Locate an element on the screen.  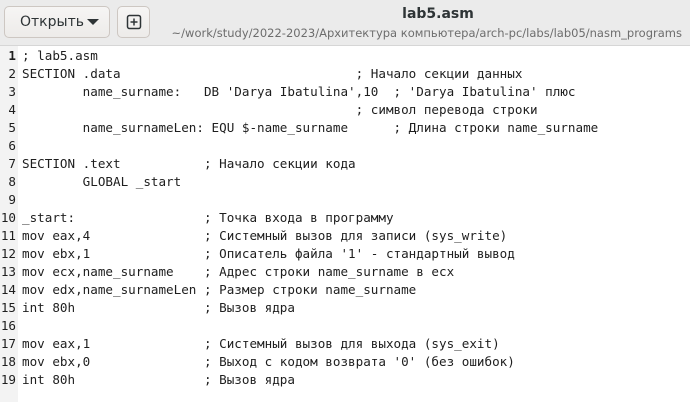
line-number: 9 is located at coordinates (12, 199).